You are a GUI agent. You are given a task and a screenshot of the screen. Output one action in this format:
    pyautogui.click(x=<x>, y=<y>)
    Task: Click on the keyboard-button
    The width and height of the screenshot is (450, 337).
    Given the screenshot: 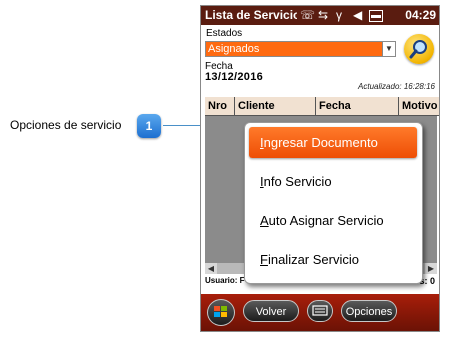 What is the action you would take?
    pyautogui.click(x=320, y=311)
    